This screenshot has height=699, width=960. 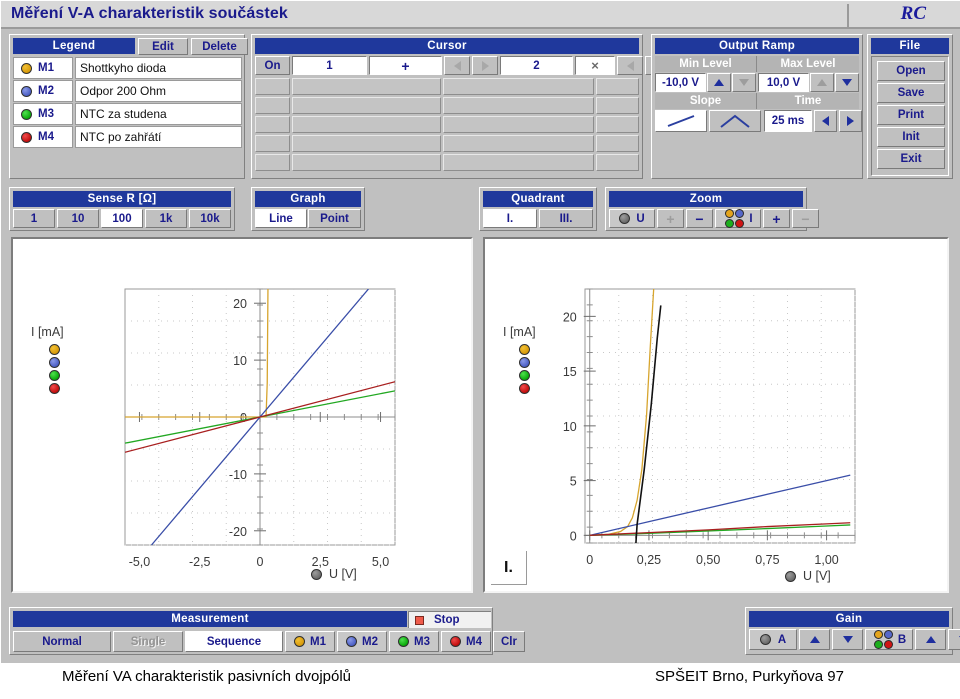 What do you see at coordinates (776, 218) in the screenshot?
I see `zoom-i-plus-button: +` at bounding box center [776, 218].